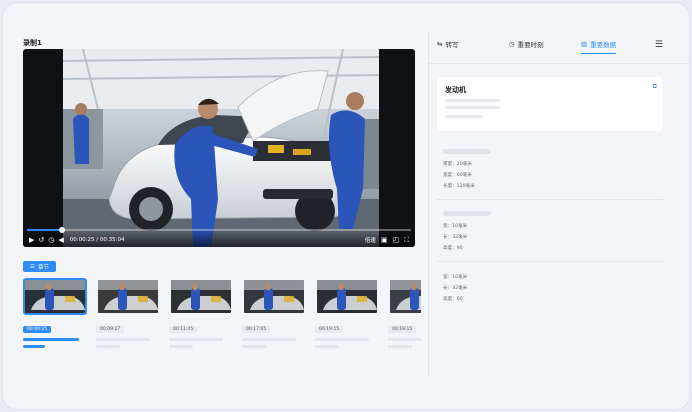  I want to click on chapter-time: 00:00:25, so click(37, 329).